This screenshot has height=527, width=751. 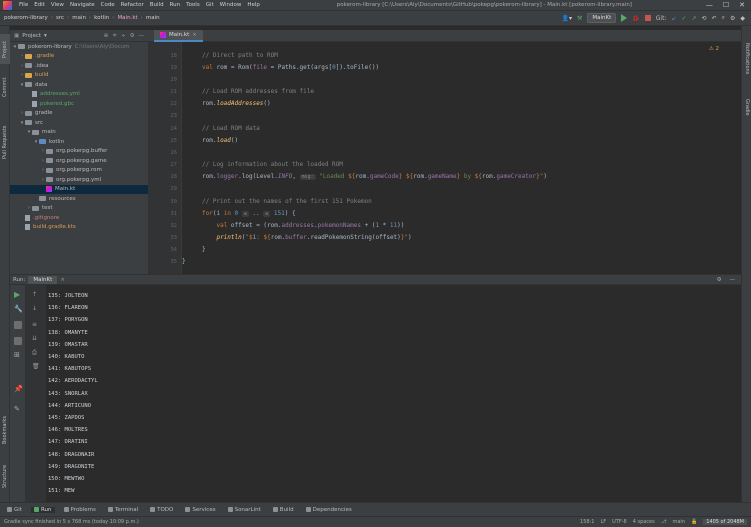 What do you see at coordinates (79, 152) in the screenshot?
I see `tree-item: › org.pokerpg.buffer` at bounding box center [79, 152].